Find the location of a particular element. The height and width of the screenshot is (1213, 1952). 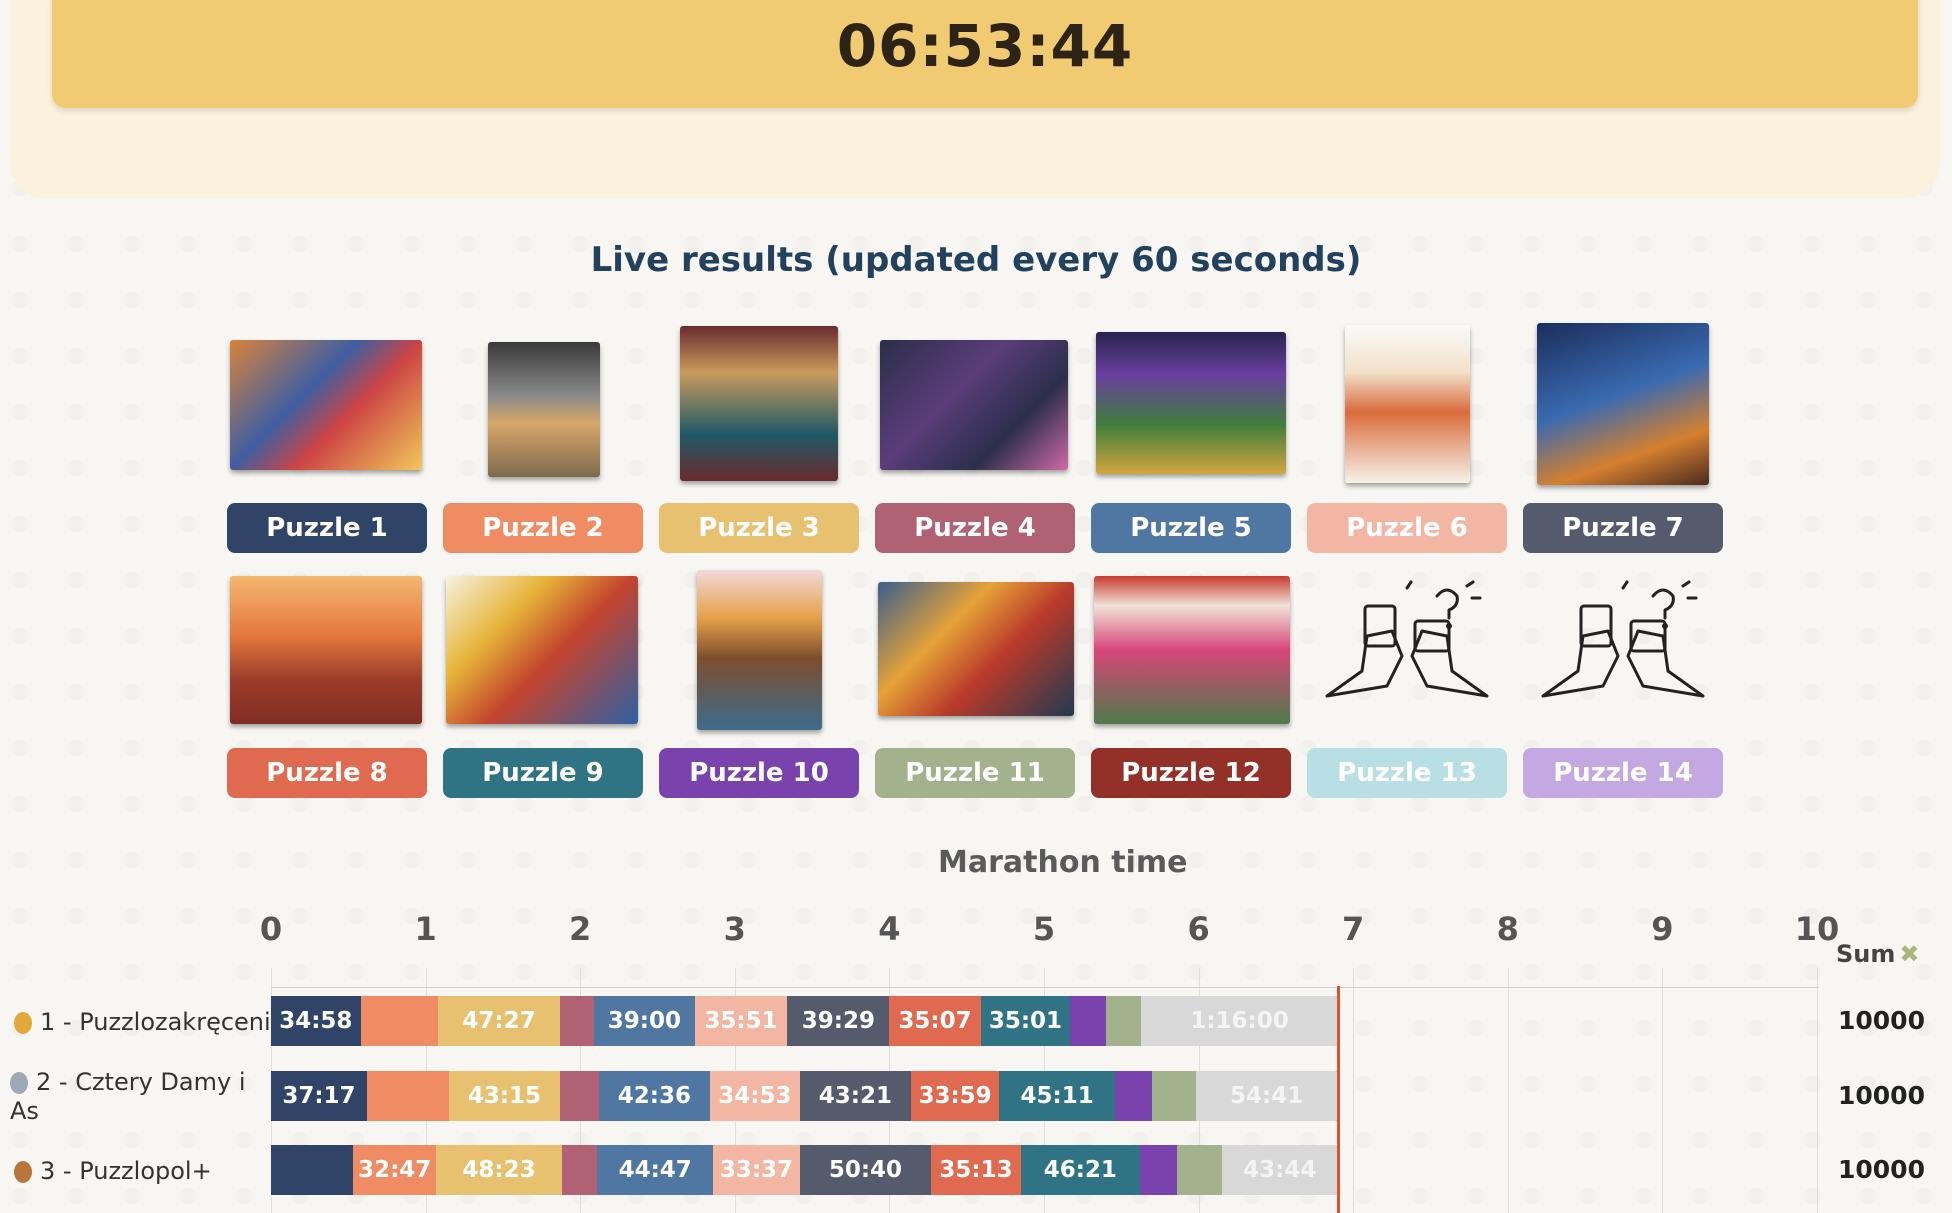

team-name: 1 - Puzzlozakręceni is located at coordinates (155, 1022).